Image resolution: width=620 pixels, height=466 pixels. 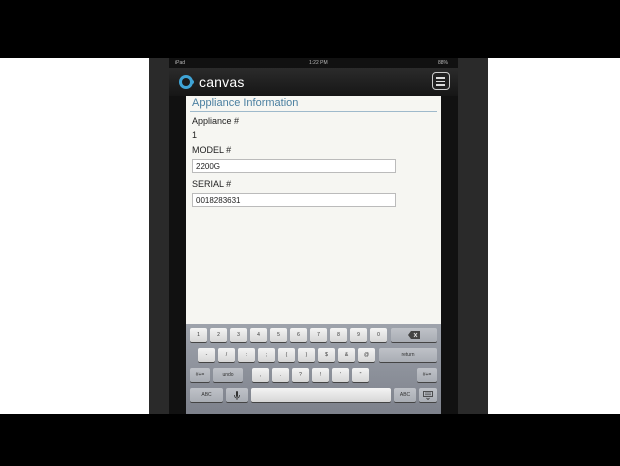 I want to click on undo-key: undo, so click(x=228, y=375).